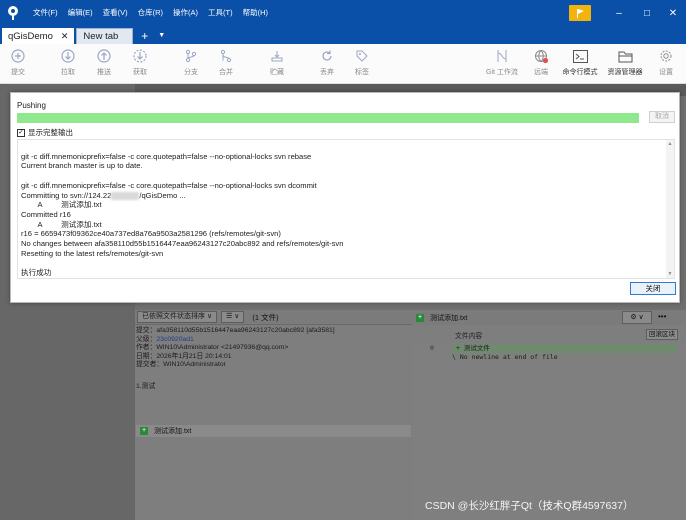  I want to click on sort-order-dropdown: 已依照文件状态排序 ∨, so click(177, 317).